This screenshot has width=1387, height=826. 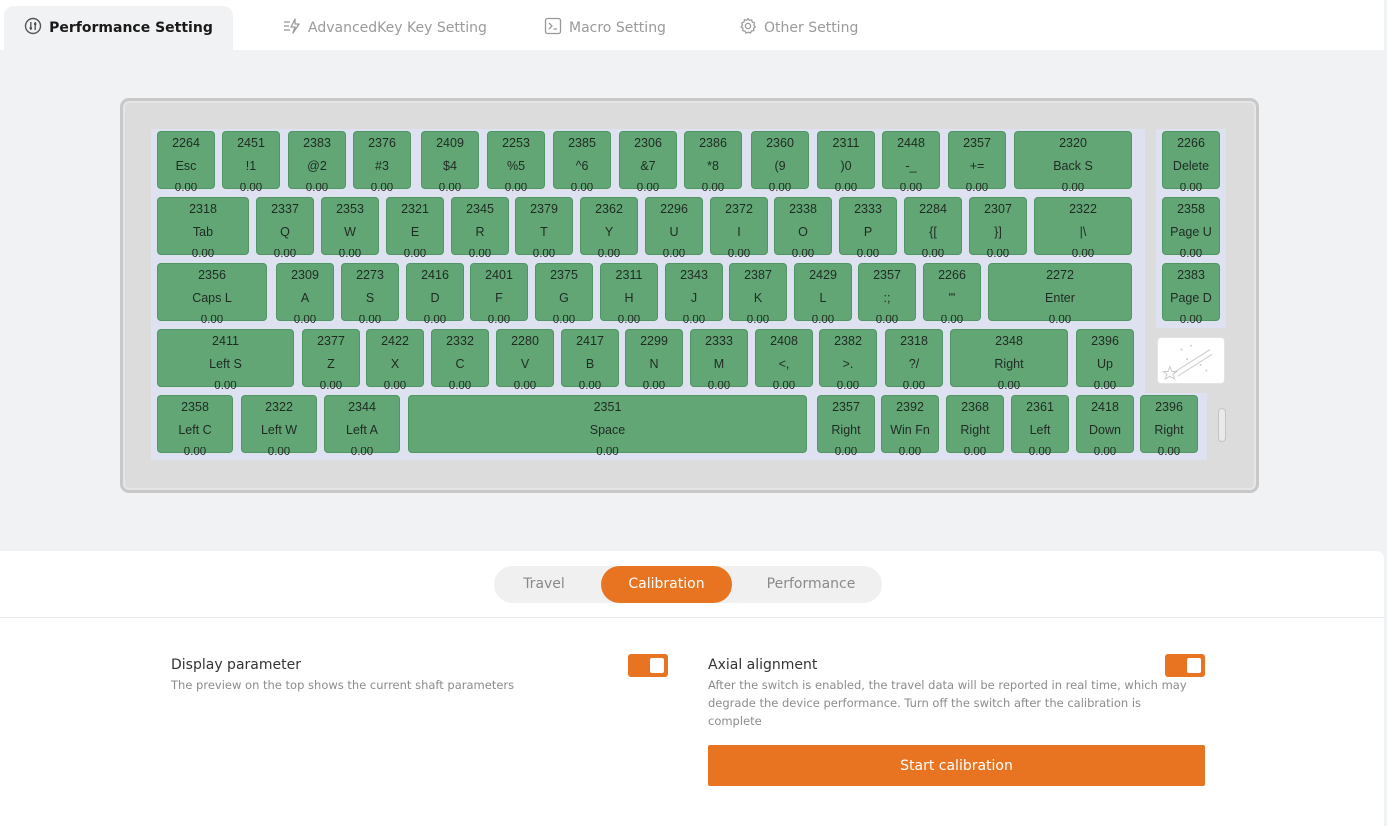 I want to click on key-label: +=, so click(x=977, y=166).